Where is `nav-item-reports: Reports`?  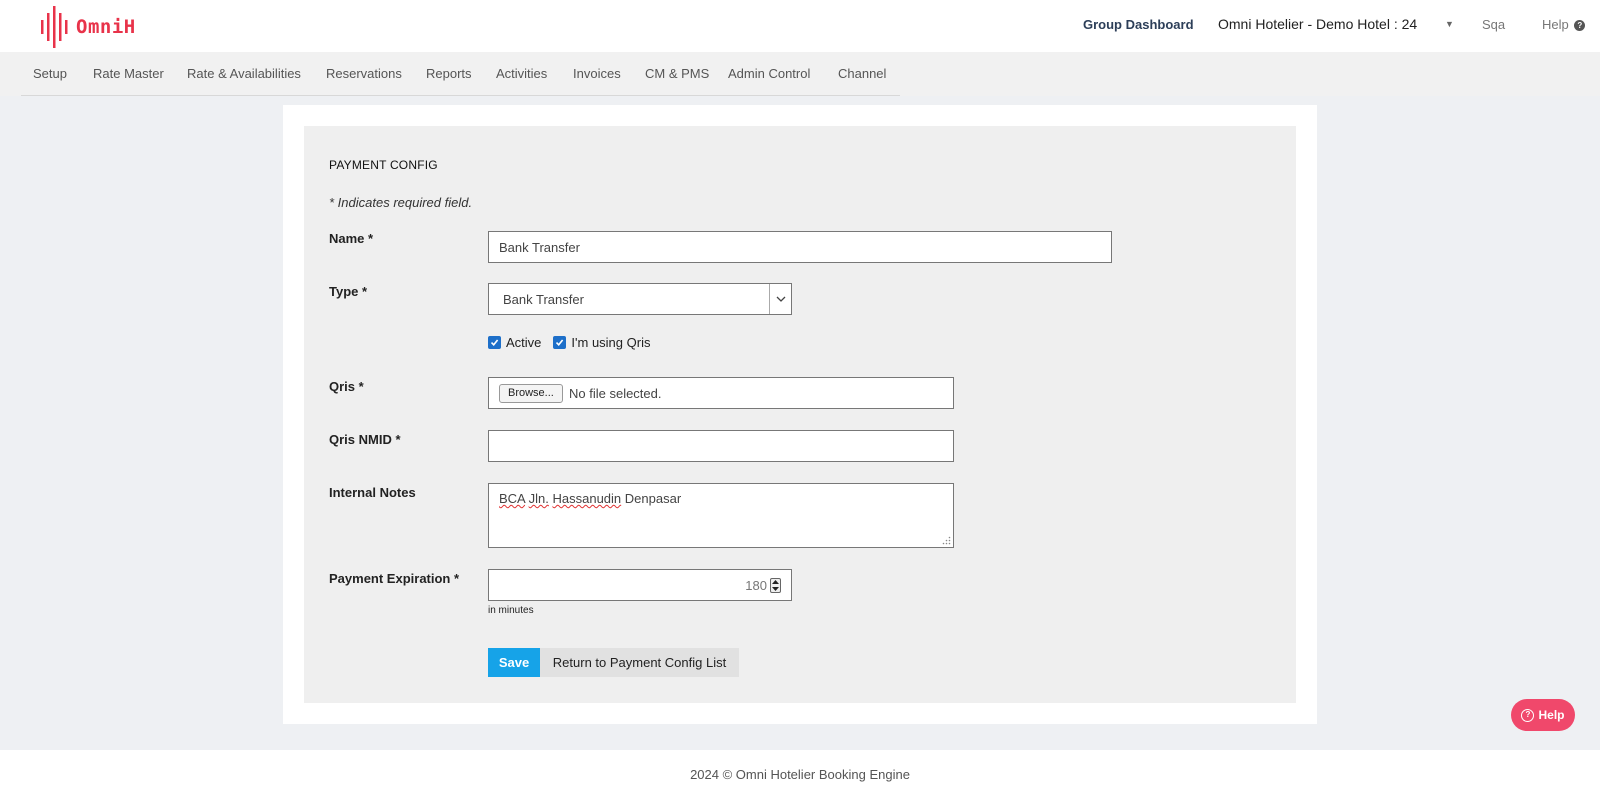 nav-item-reports: Reports is located at coordinates (449, 73).